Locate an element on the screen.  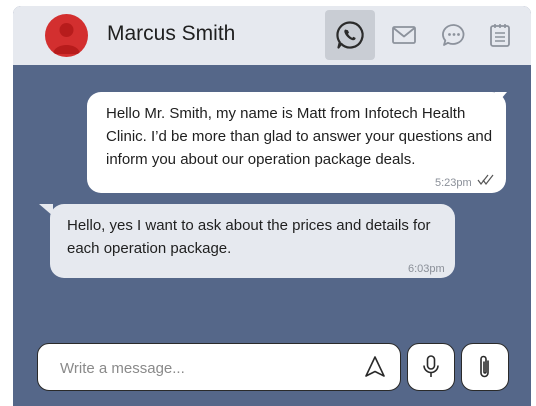
avatar is located at coordinates (66, 35).